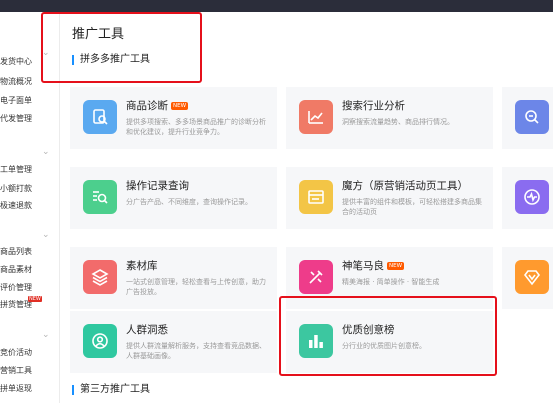 This screenshot has height=403, width=553. I want to click on layers-icon, so click(100, 277).